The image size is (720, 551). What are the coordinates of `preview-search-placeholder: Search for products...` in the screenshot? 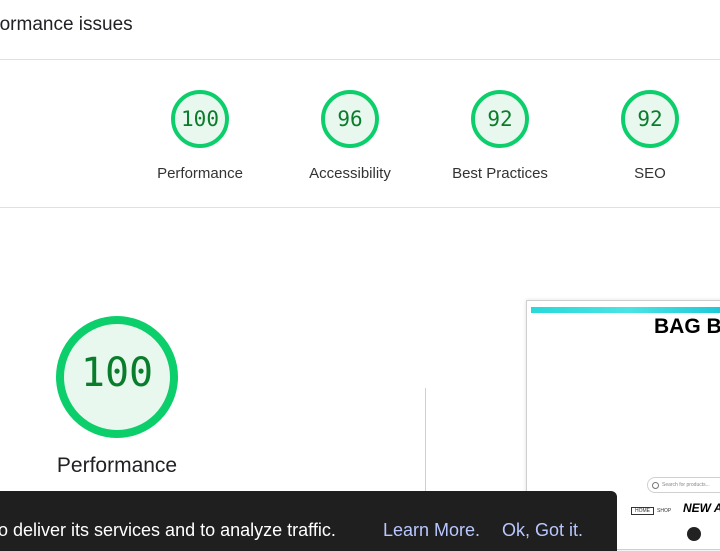 It's located at (686, 485).